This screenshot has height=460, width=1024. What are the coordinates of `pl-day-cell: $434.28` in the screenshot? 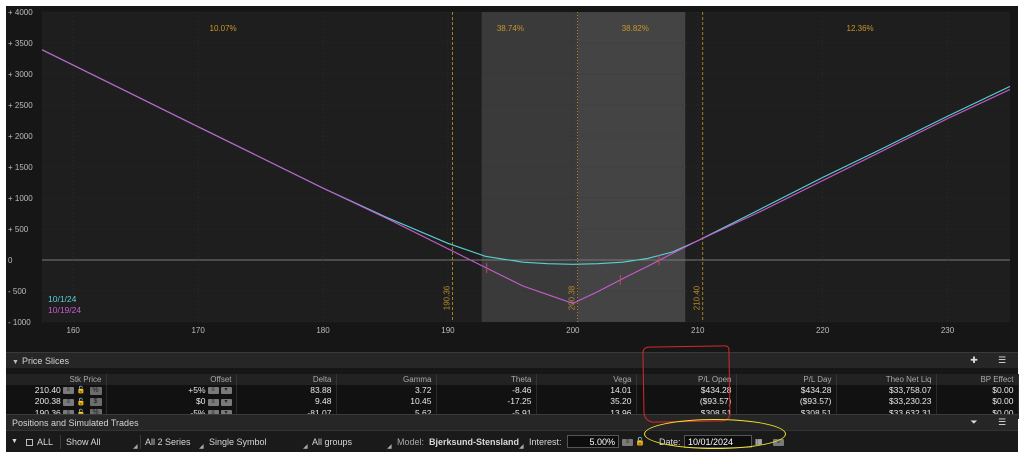 It's located at (786, 391).